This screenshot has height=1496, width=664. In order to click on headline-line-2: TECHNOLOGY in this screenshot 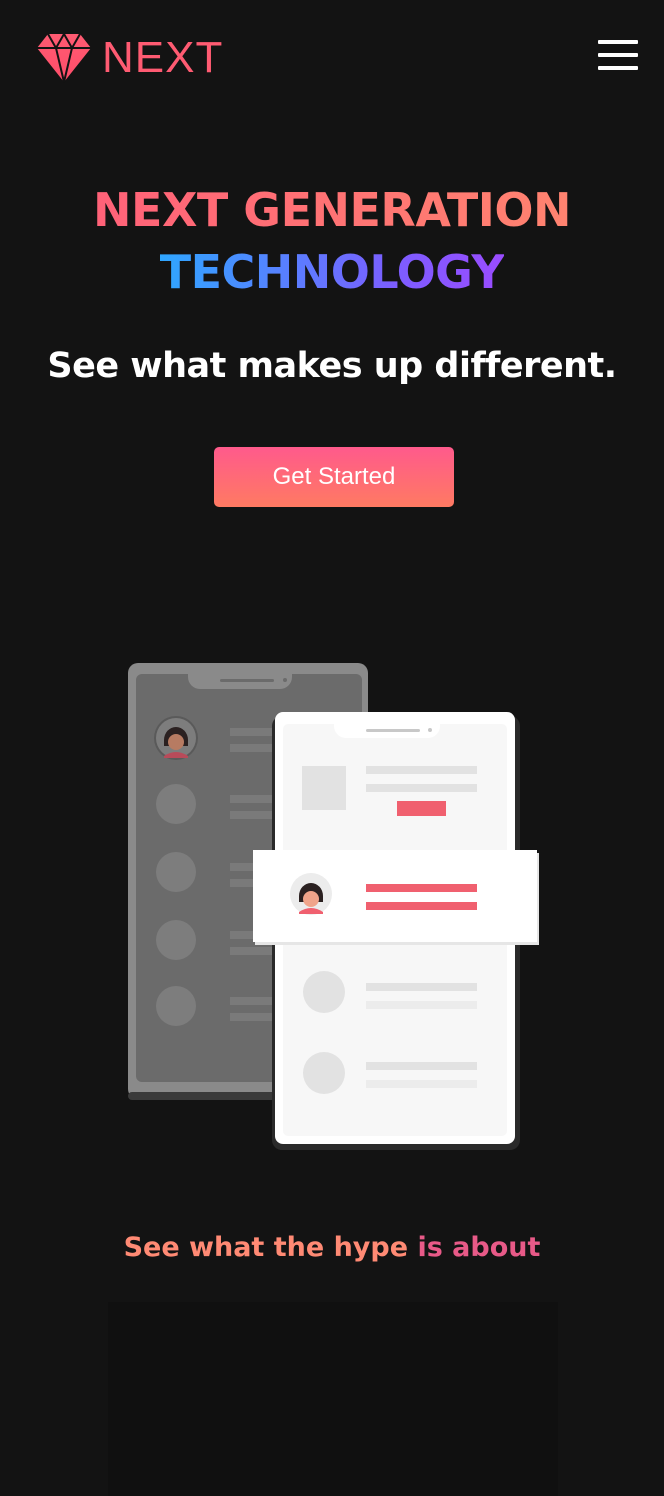, I will do `click(332, 272)`.